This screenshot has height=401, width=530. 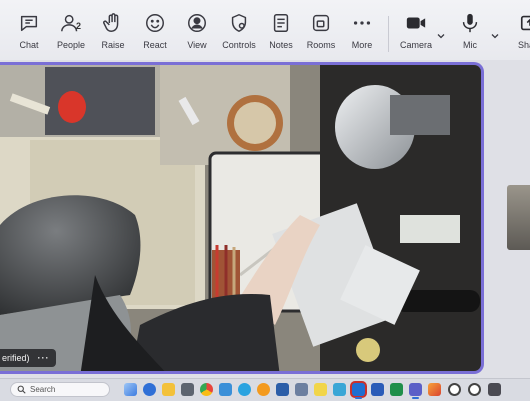 What do you see at coordinates (282, 389) in the screenshot?
I see `reader-taskbar-icon` at bounding box center [282, 389].